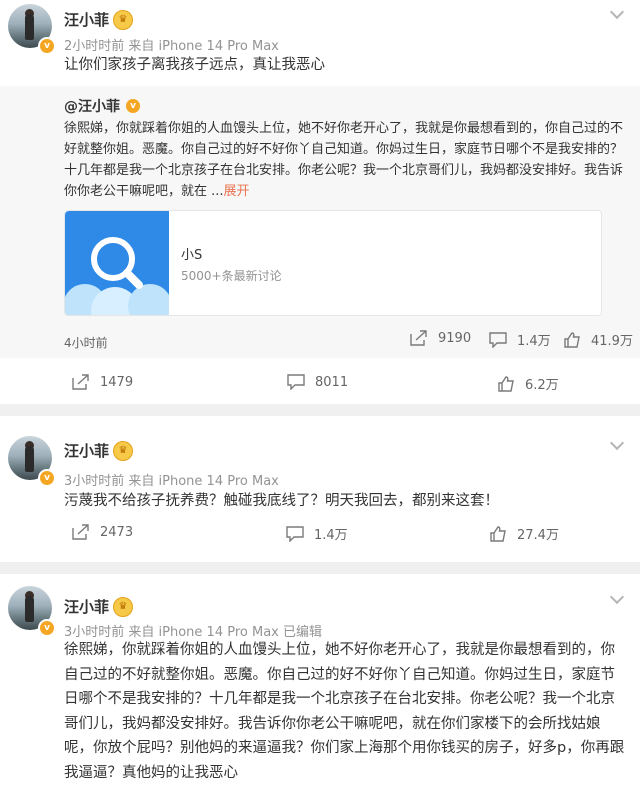 This screenshot has width=640, height=788. I want to click on repost-button: 1479, so click(102, 382).